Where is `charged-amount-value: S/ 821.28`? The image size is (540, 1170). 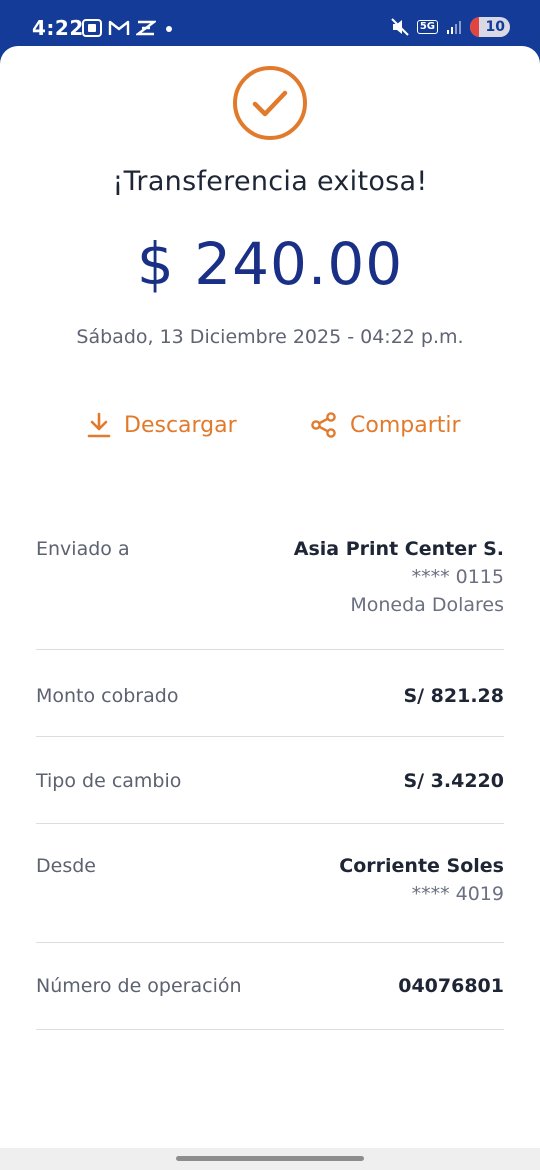 charged-amount-value: S/ 821.28 is located at coordinates (453, 696).